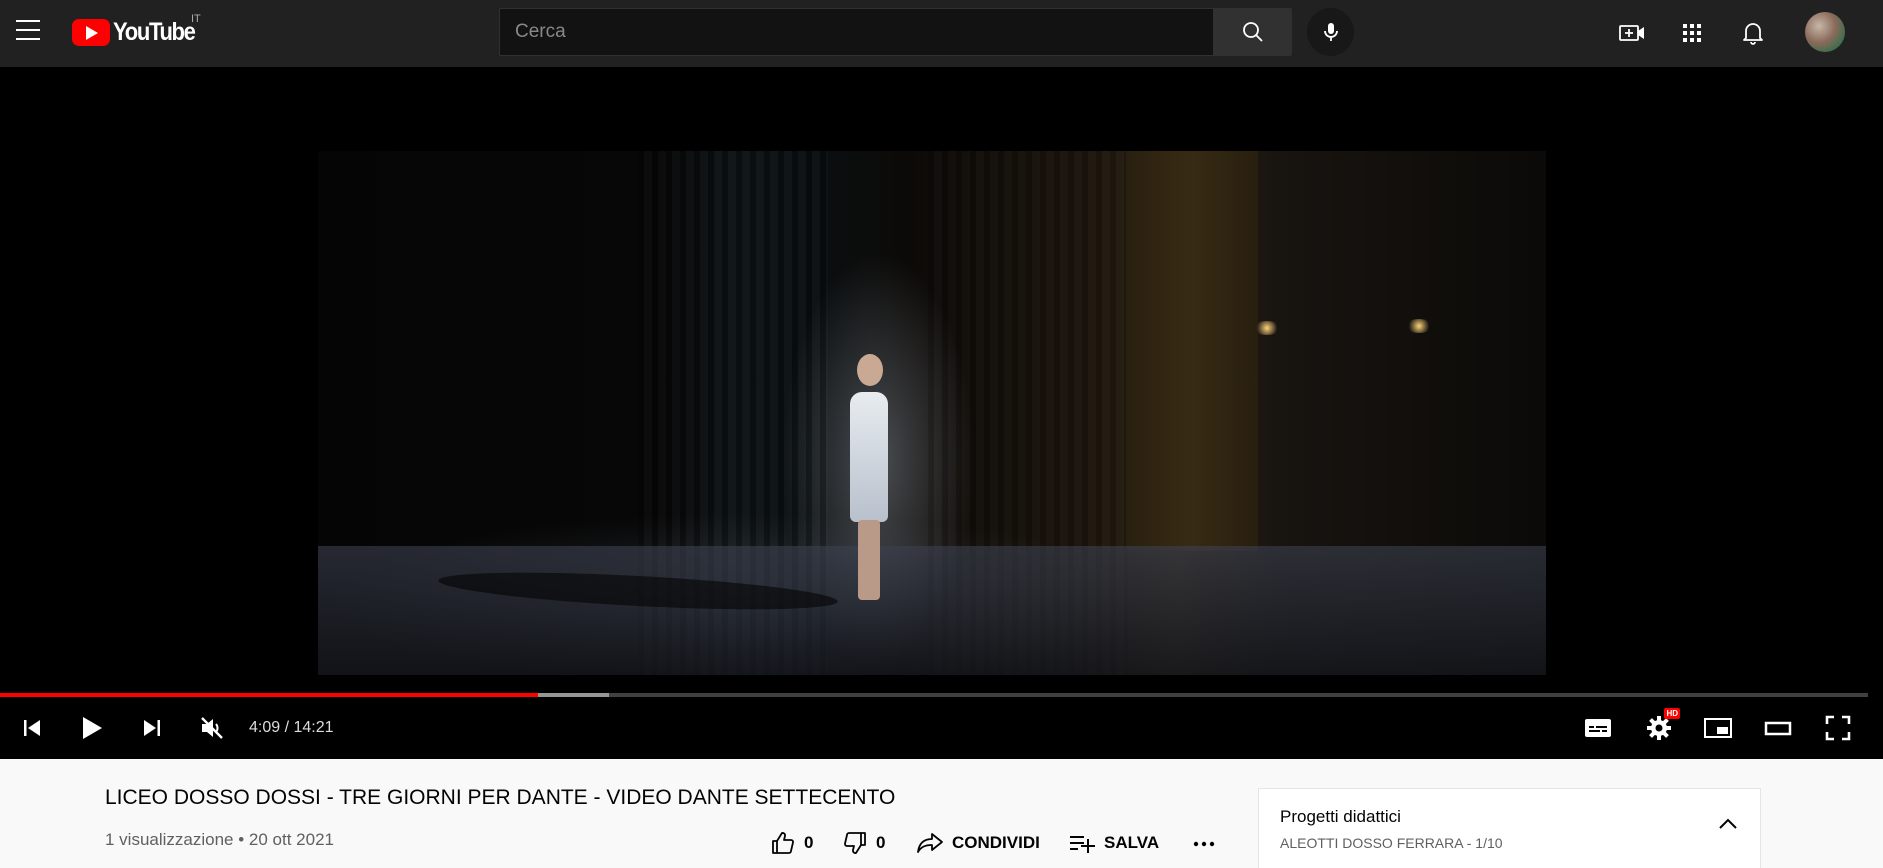 This screenshot has width=1883, height=868. I want to click on search-button, so click(1252, 32).